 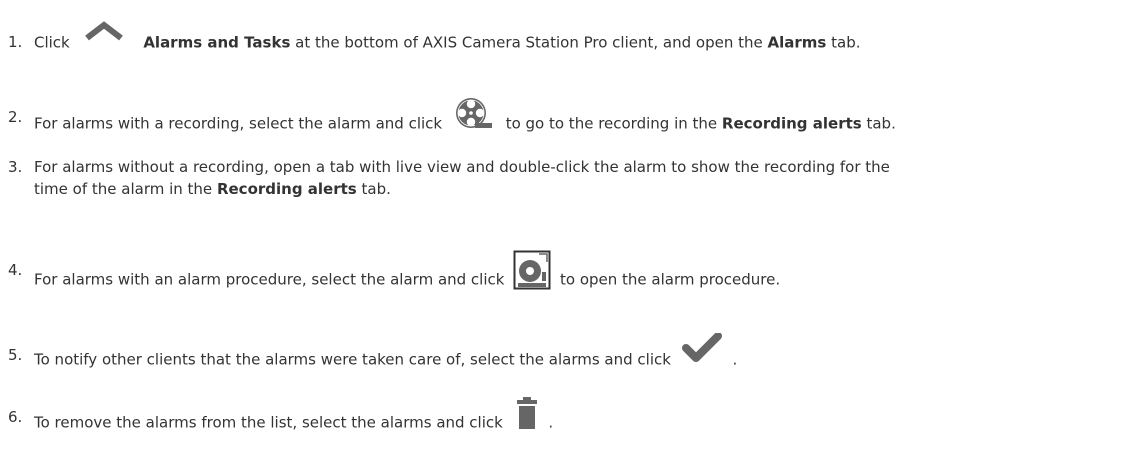 What do you see at coordinates (15, 417) in the screenshot?
I see `step-number: 6.` at bounding box center [15, 417].